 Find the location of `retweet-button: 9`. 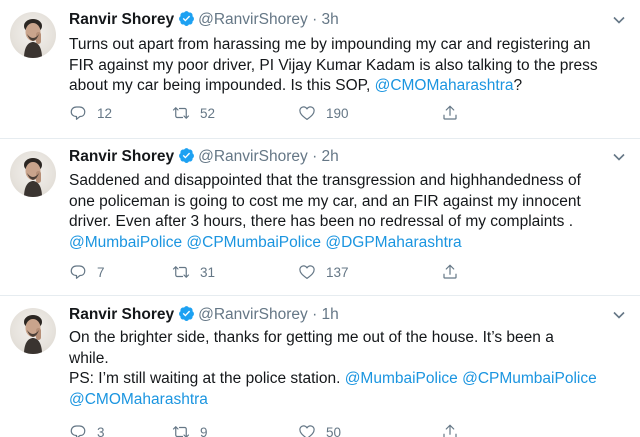

retweet-button: 9 is located at coordinates (190, 430).